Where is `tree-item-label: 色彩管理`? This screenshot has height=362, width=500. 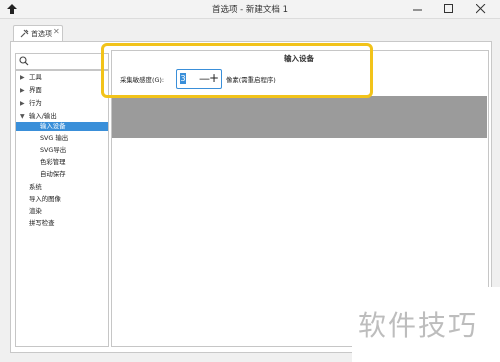
tree-item-label: 色彩管理 is located at coordinates (53, 162).